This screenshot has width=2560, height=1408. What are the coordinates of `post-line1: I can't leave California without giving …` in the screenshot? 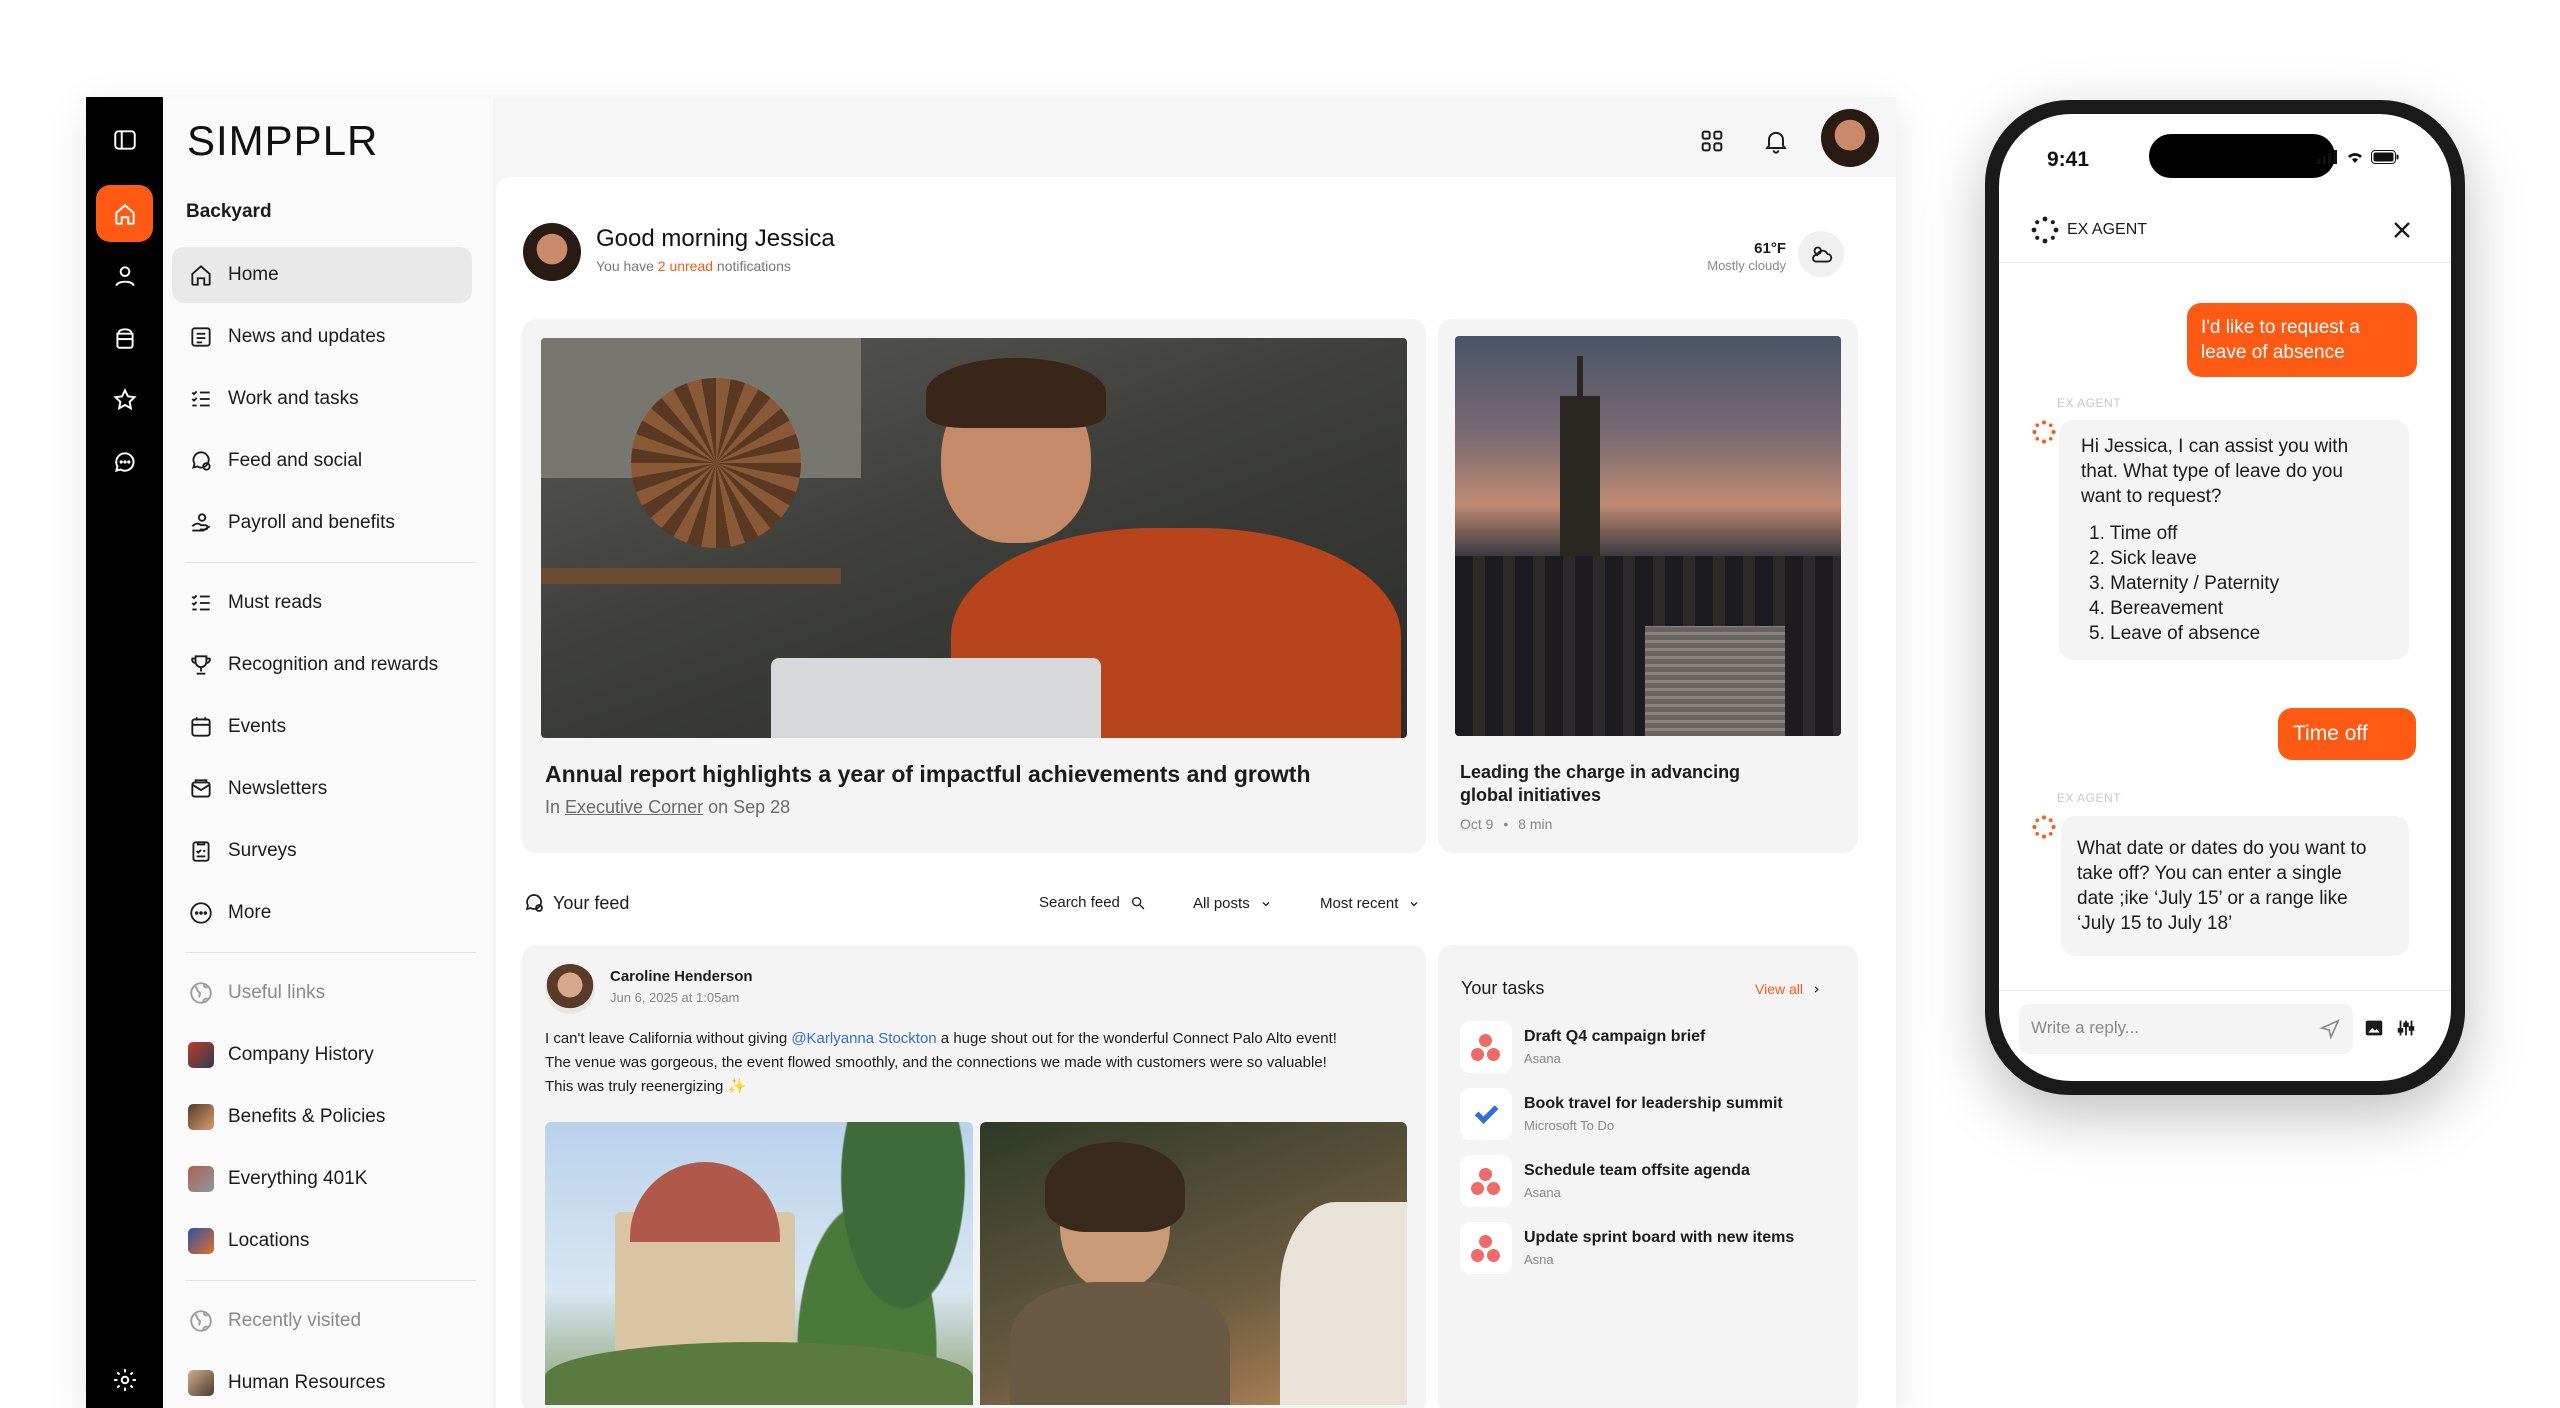 It's located at (980, 1039).